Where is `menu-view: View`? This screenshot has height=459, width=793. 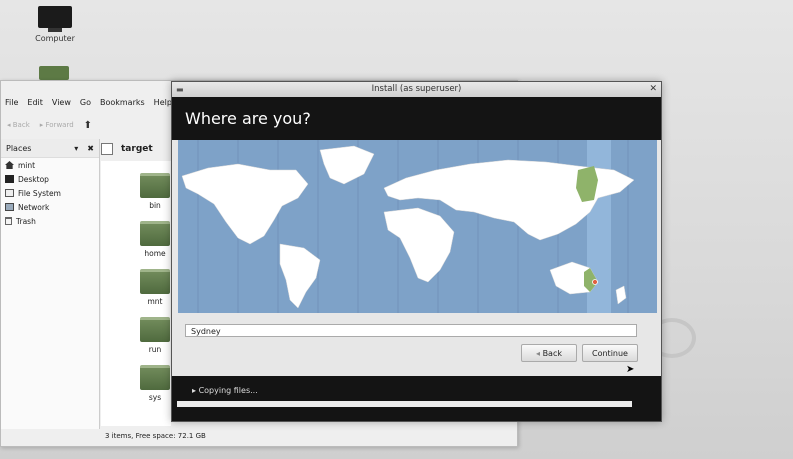 menu-view: View is located at coordinates (61, 103).